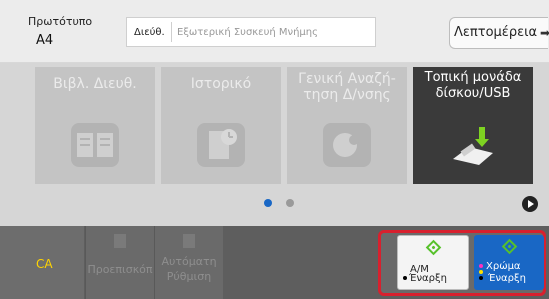 The width and height of the screenshot is (549, 299). What do you see at coordinates (268, 203) in the screenshot?
I see `page-dot-active` at bounding box center [268, 203].